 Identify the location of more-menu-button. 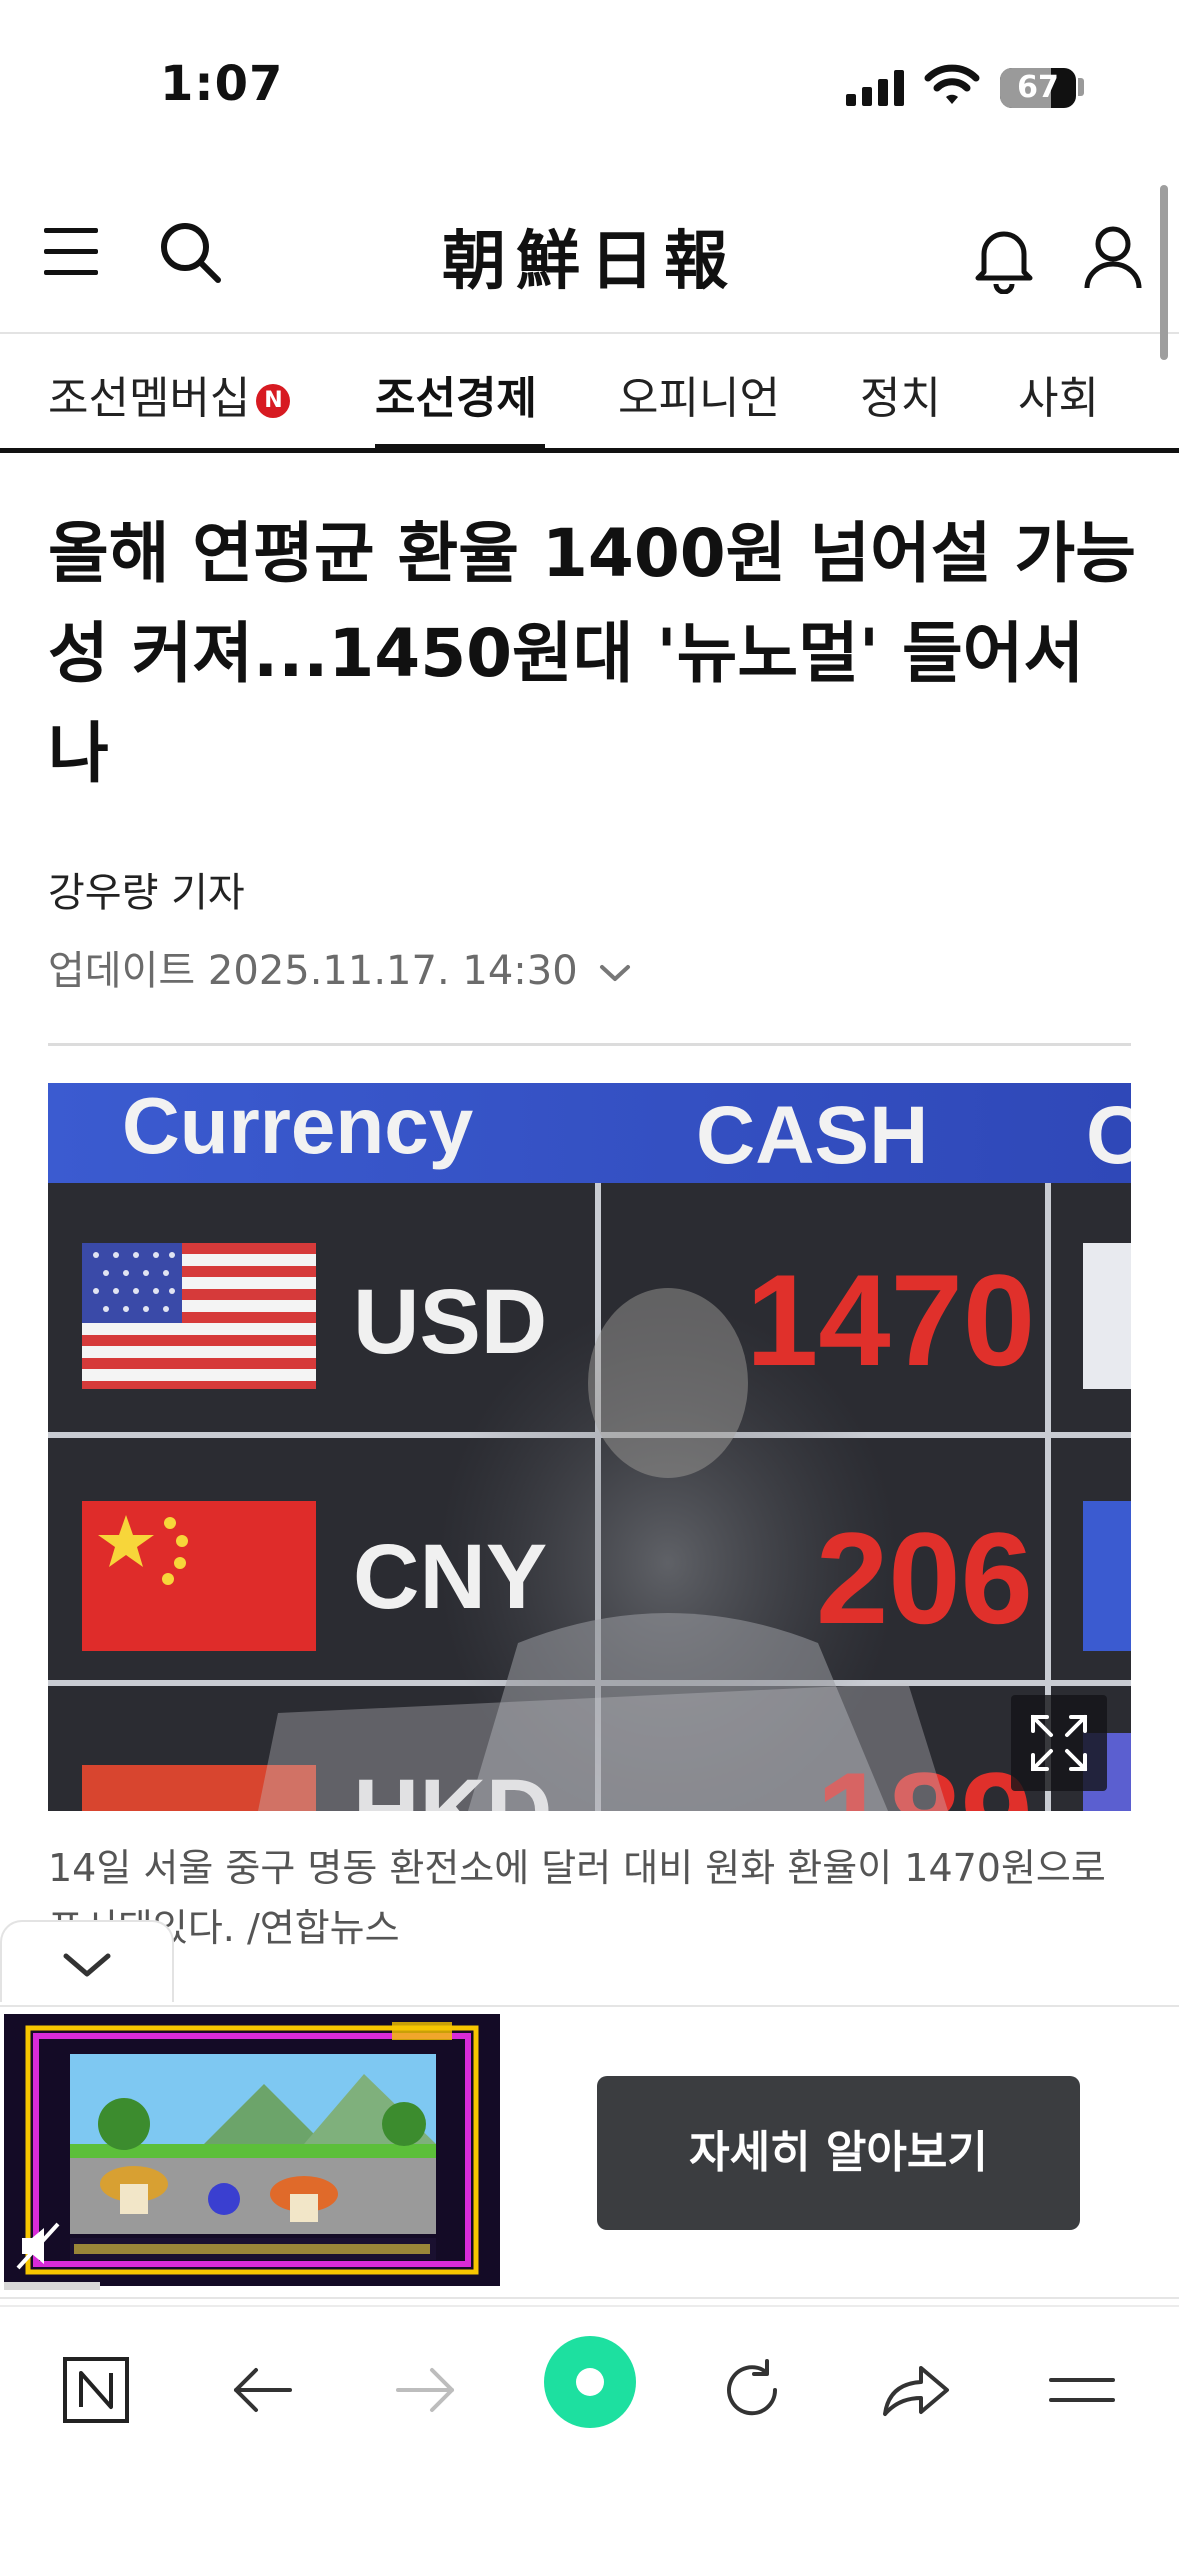
(1082, 2390).